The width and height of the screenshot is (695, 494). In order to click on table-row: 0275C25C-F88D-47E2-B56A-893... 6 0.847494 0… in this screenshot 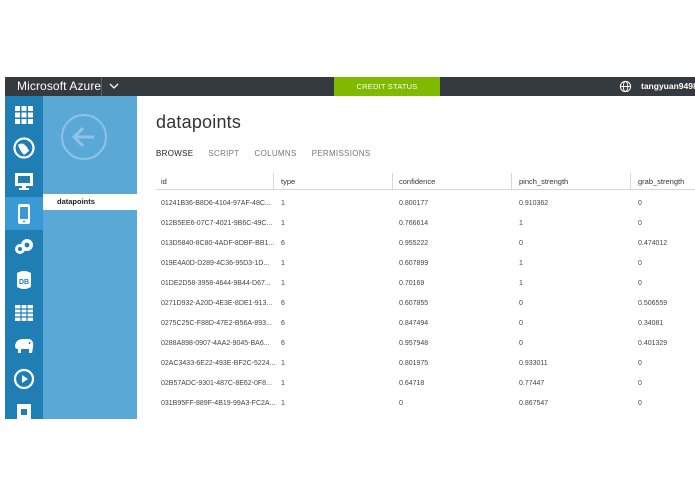, I will do `click(425, 330)`.